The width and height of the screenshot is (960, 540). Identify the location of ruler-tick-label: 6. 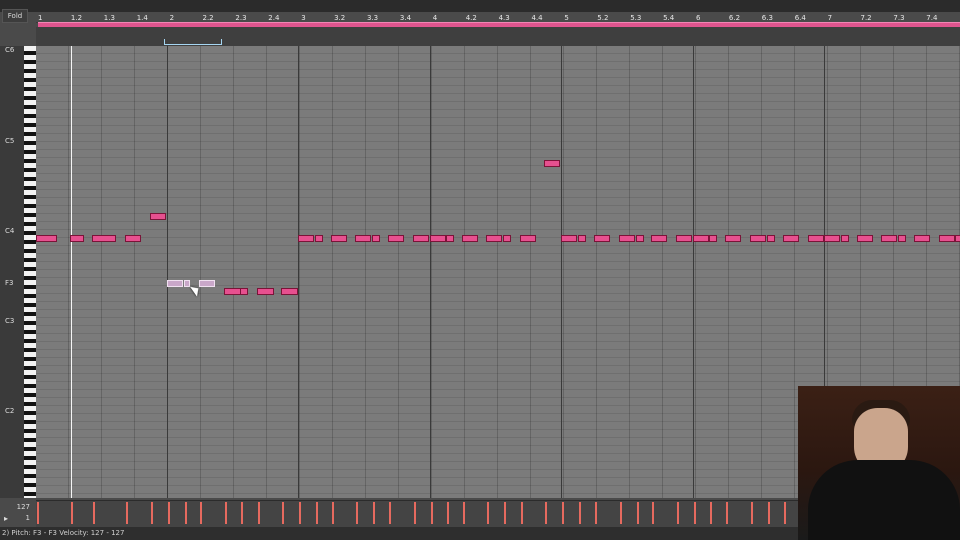
(698, 18).